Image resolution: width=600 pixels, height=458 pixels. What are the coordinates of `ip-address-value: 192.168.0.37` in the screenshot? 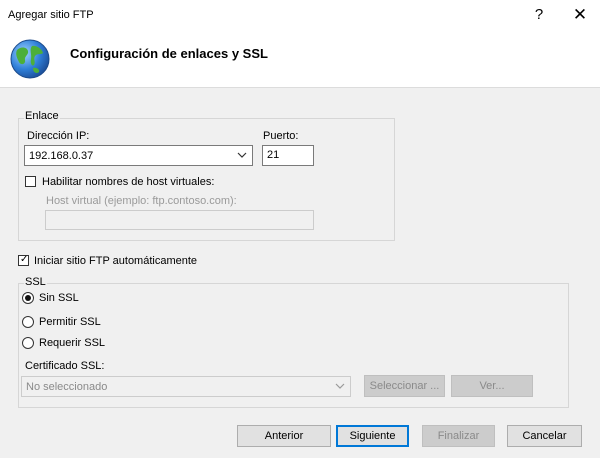 It's located at (61, 156).